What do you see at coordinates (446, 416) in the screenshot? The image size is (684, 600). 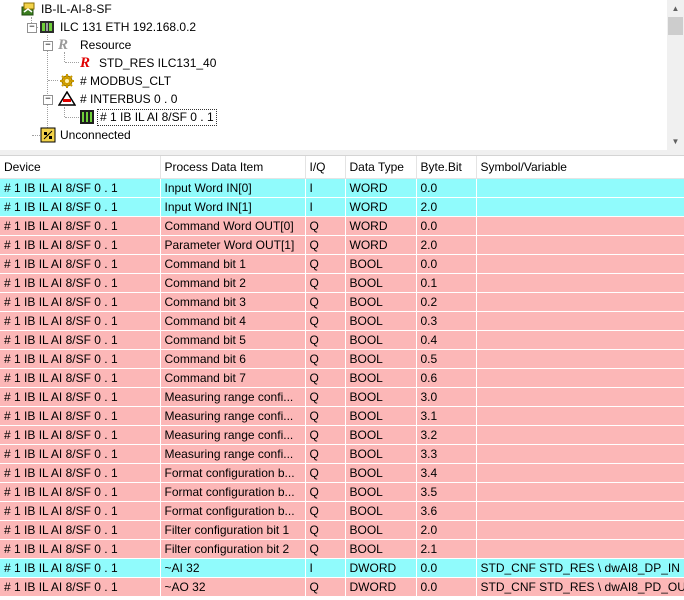 I see `cell-byte-bit: 3.1` at bounding box center [446, 416].